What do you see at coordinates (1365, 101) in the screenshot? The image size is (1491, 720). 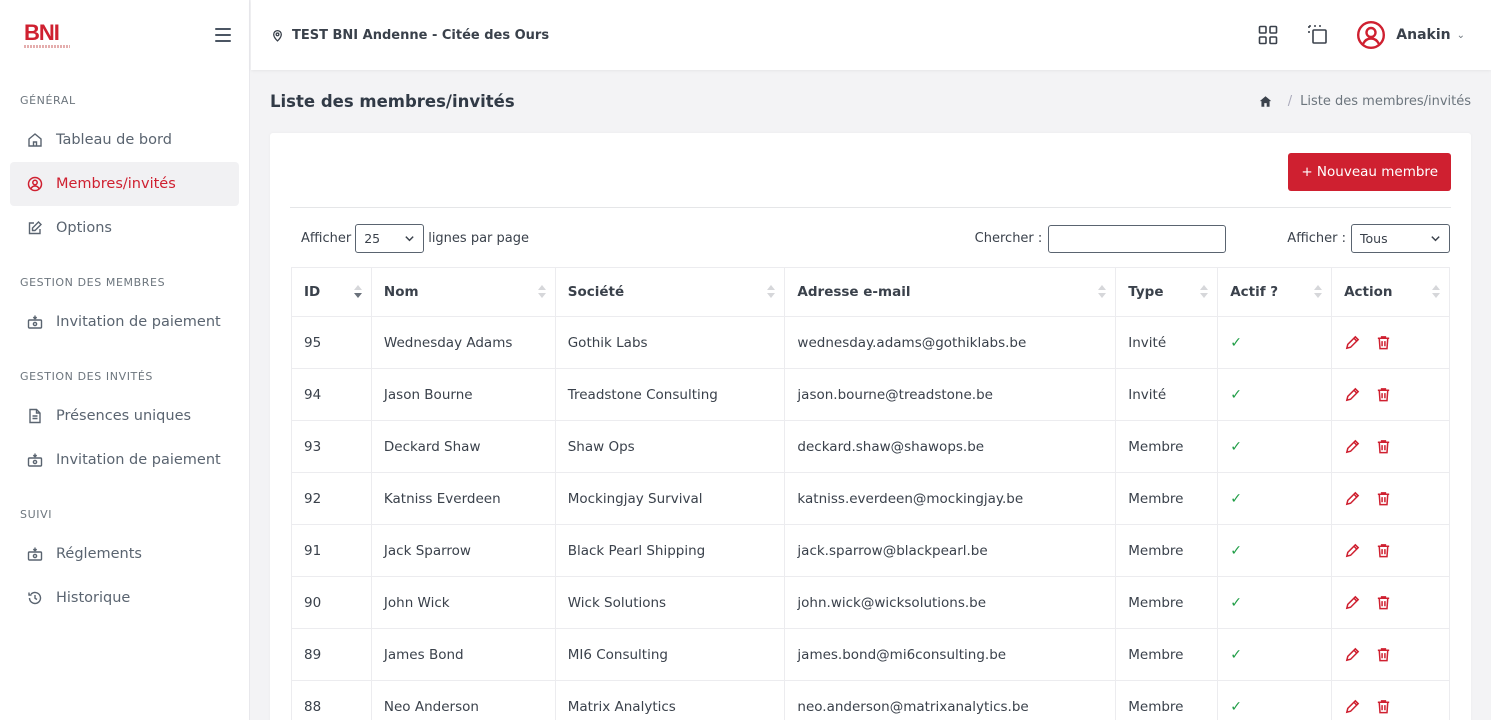 I see `breadcrumb: / Liste des membres/invités` at bounding box center [1365, 101].